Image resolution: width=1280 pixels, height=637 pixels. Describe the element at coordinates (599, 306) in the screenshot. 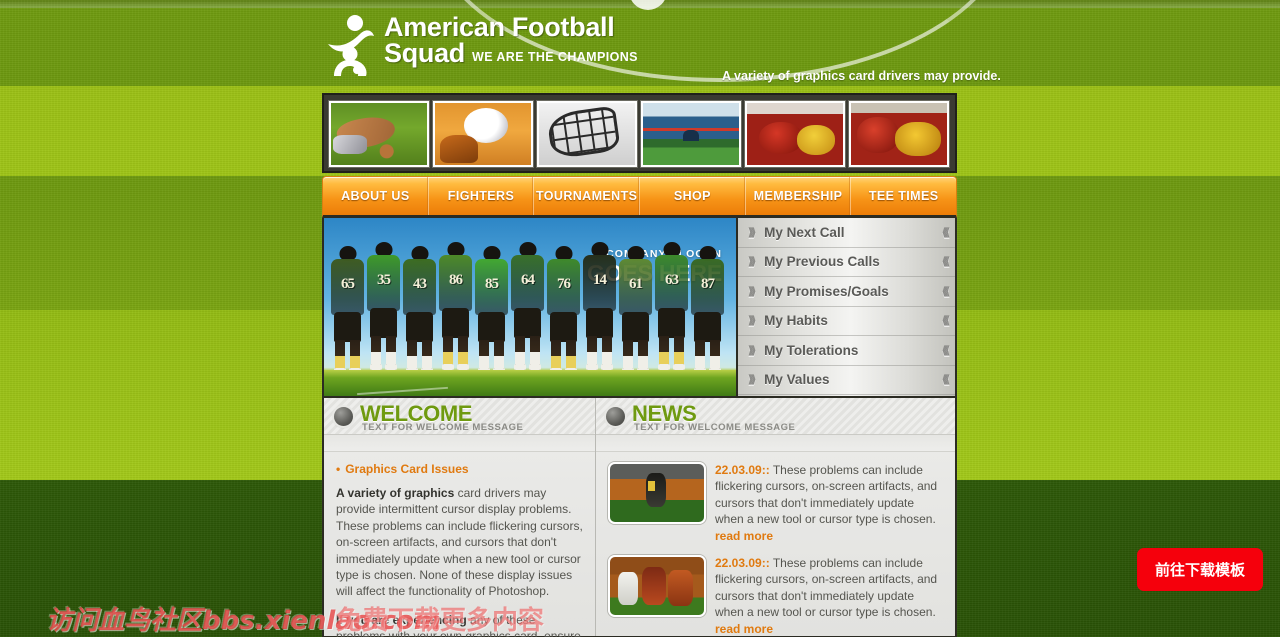

I see `hero-player-14: 14` at that location.